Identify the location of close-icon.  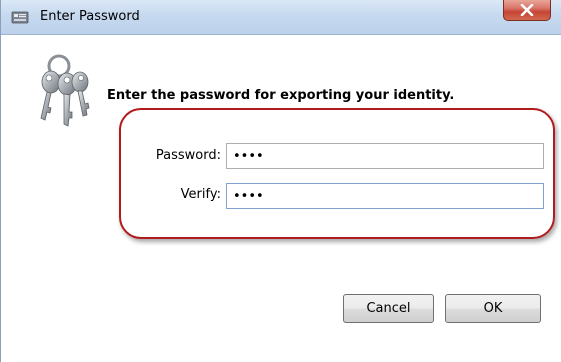
(527, 10).